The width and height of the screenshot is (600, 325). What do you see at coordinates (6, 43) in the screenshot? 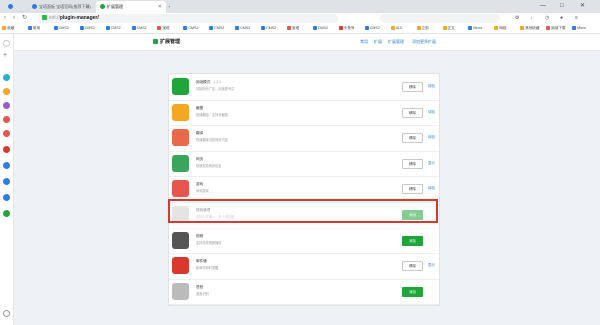
I see `sidebar-home-icon` at bounding box center [6, 43].